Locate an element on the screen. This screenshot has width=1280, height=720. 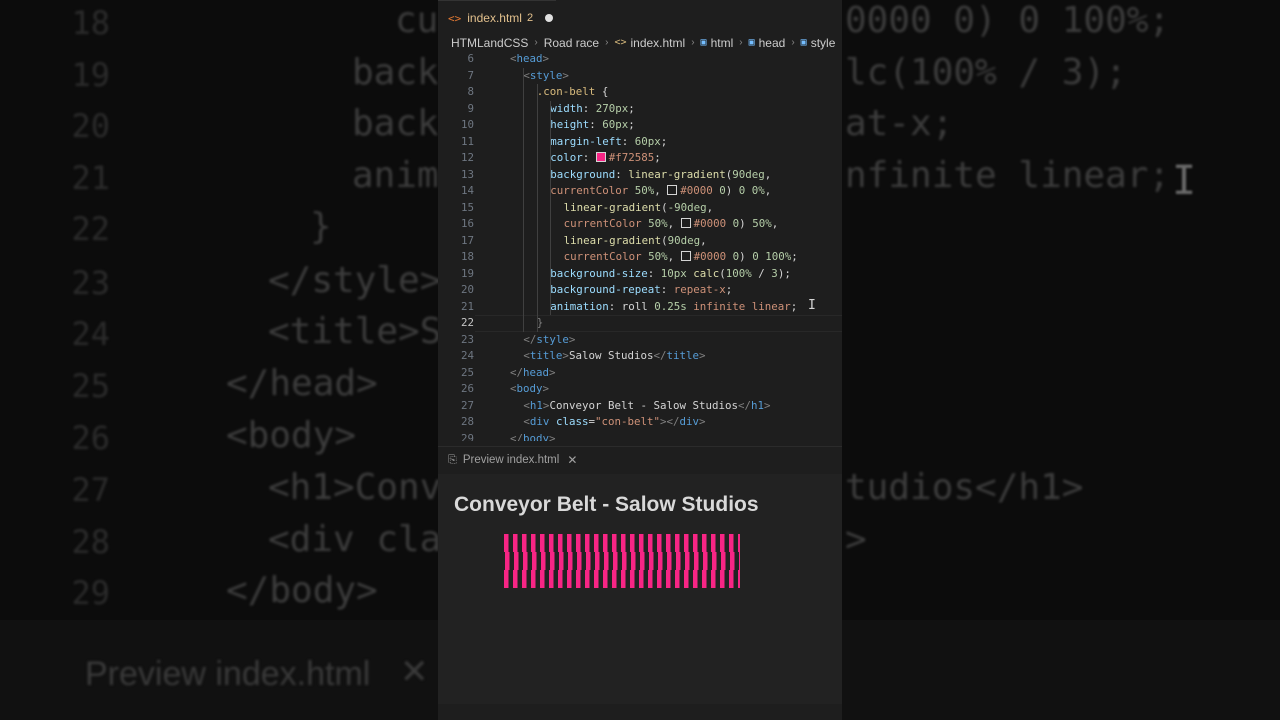
code-line: 15 linear-gradient(-90deg, is located at coordinates (640, 208).